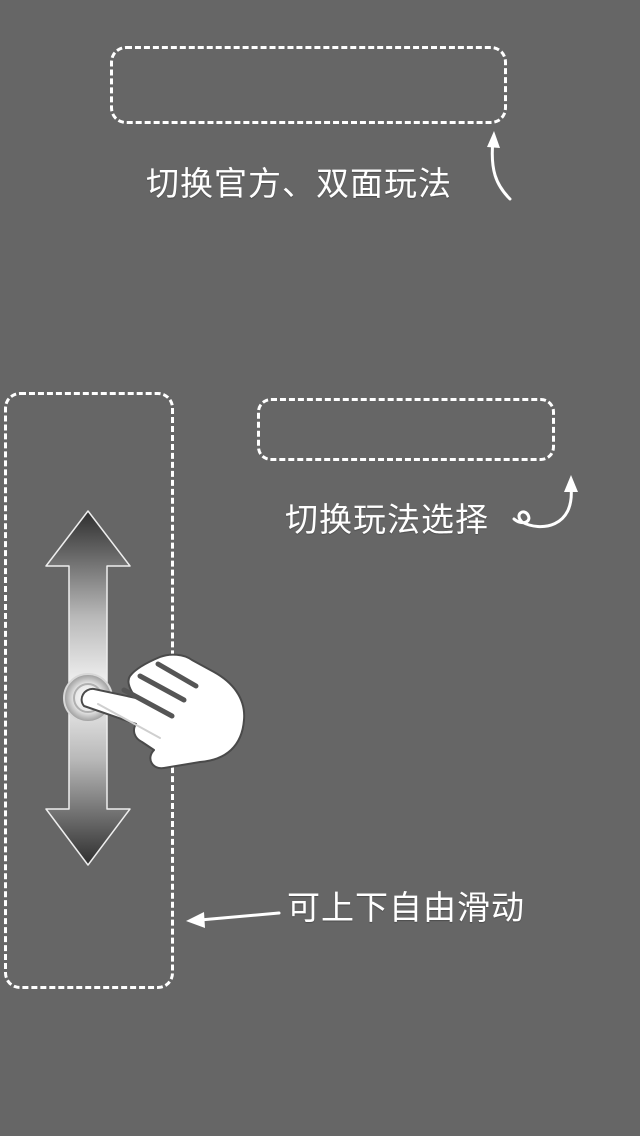 This screenshot has height=1136, width=640. Describe the element at coordinates (308, 85) in the screenshot. I see `mode-switch-highlight` at that location.